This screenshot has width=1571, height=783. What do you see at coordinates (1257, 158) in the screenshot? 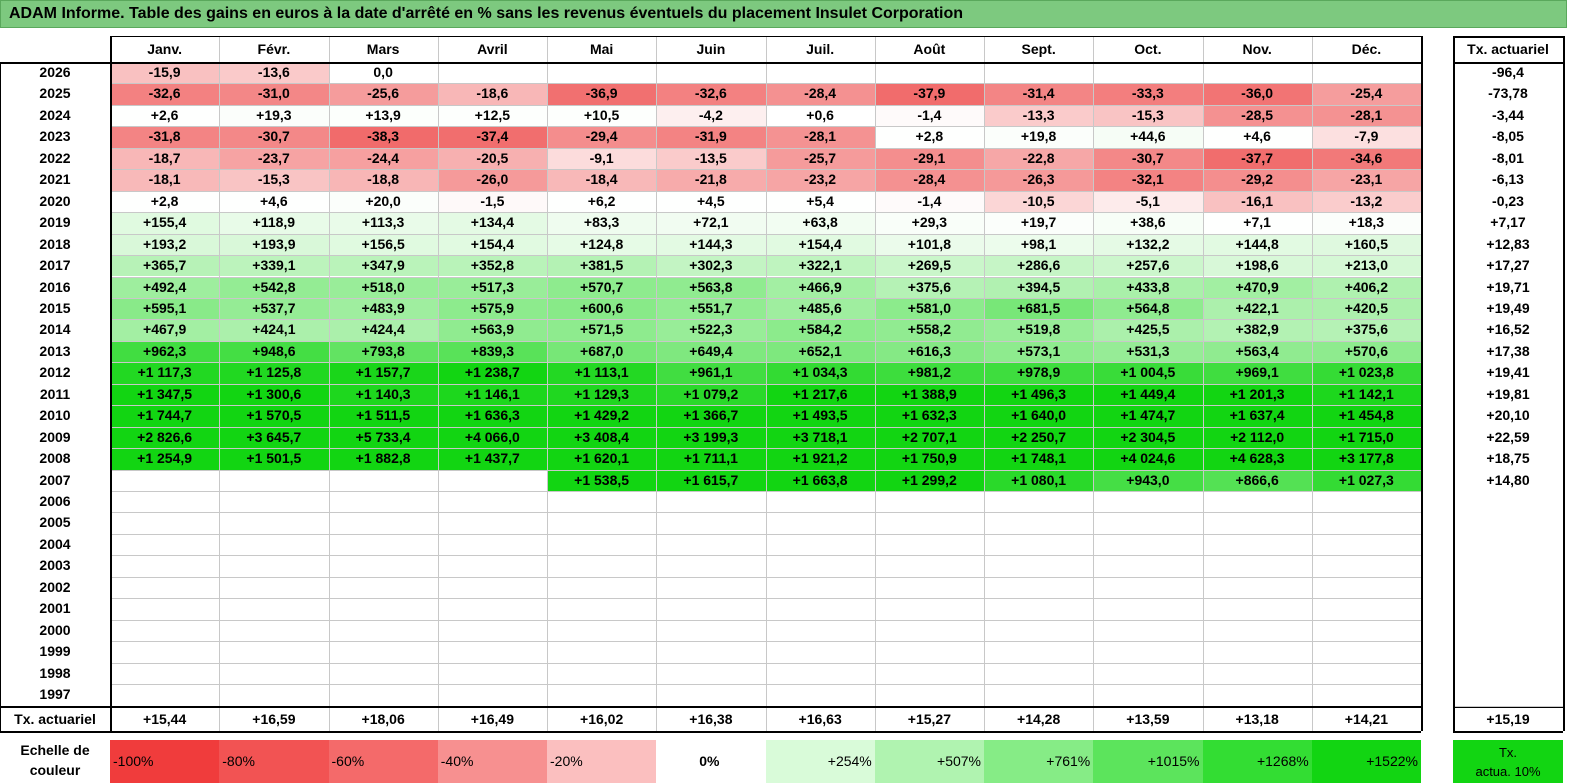
I see `gain-cell: -37,7` at bounding box center [1257, 158].